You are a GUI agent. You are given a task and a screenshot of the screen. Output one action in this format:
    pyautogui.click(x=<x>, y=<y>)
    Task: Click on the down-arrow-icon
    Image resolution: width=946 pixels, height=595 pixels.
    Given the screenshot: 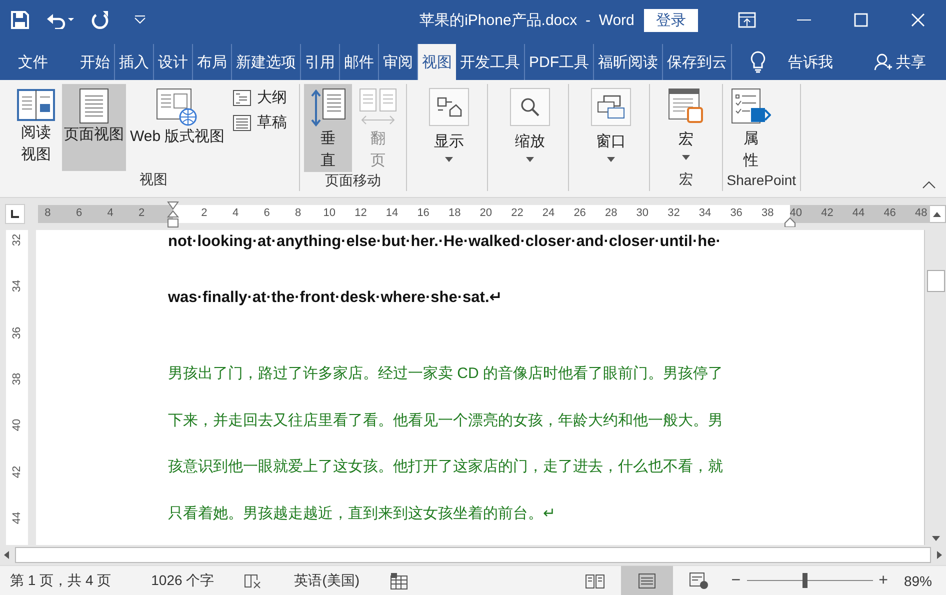 What is the action you would take?
    pyautogui.click(x=936, y=538)
    